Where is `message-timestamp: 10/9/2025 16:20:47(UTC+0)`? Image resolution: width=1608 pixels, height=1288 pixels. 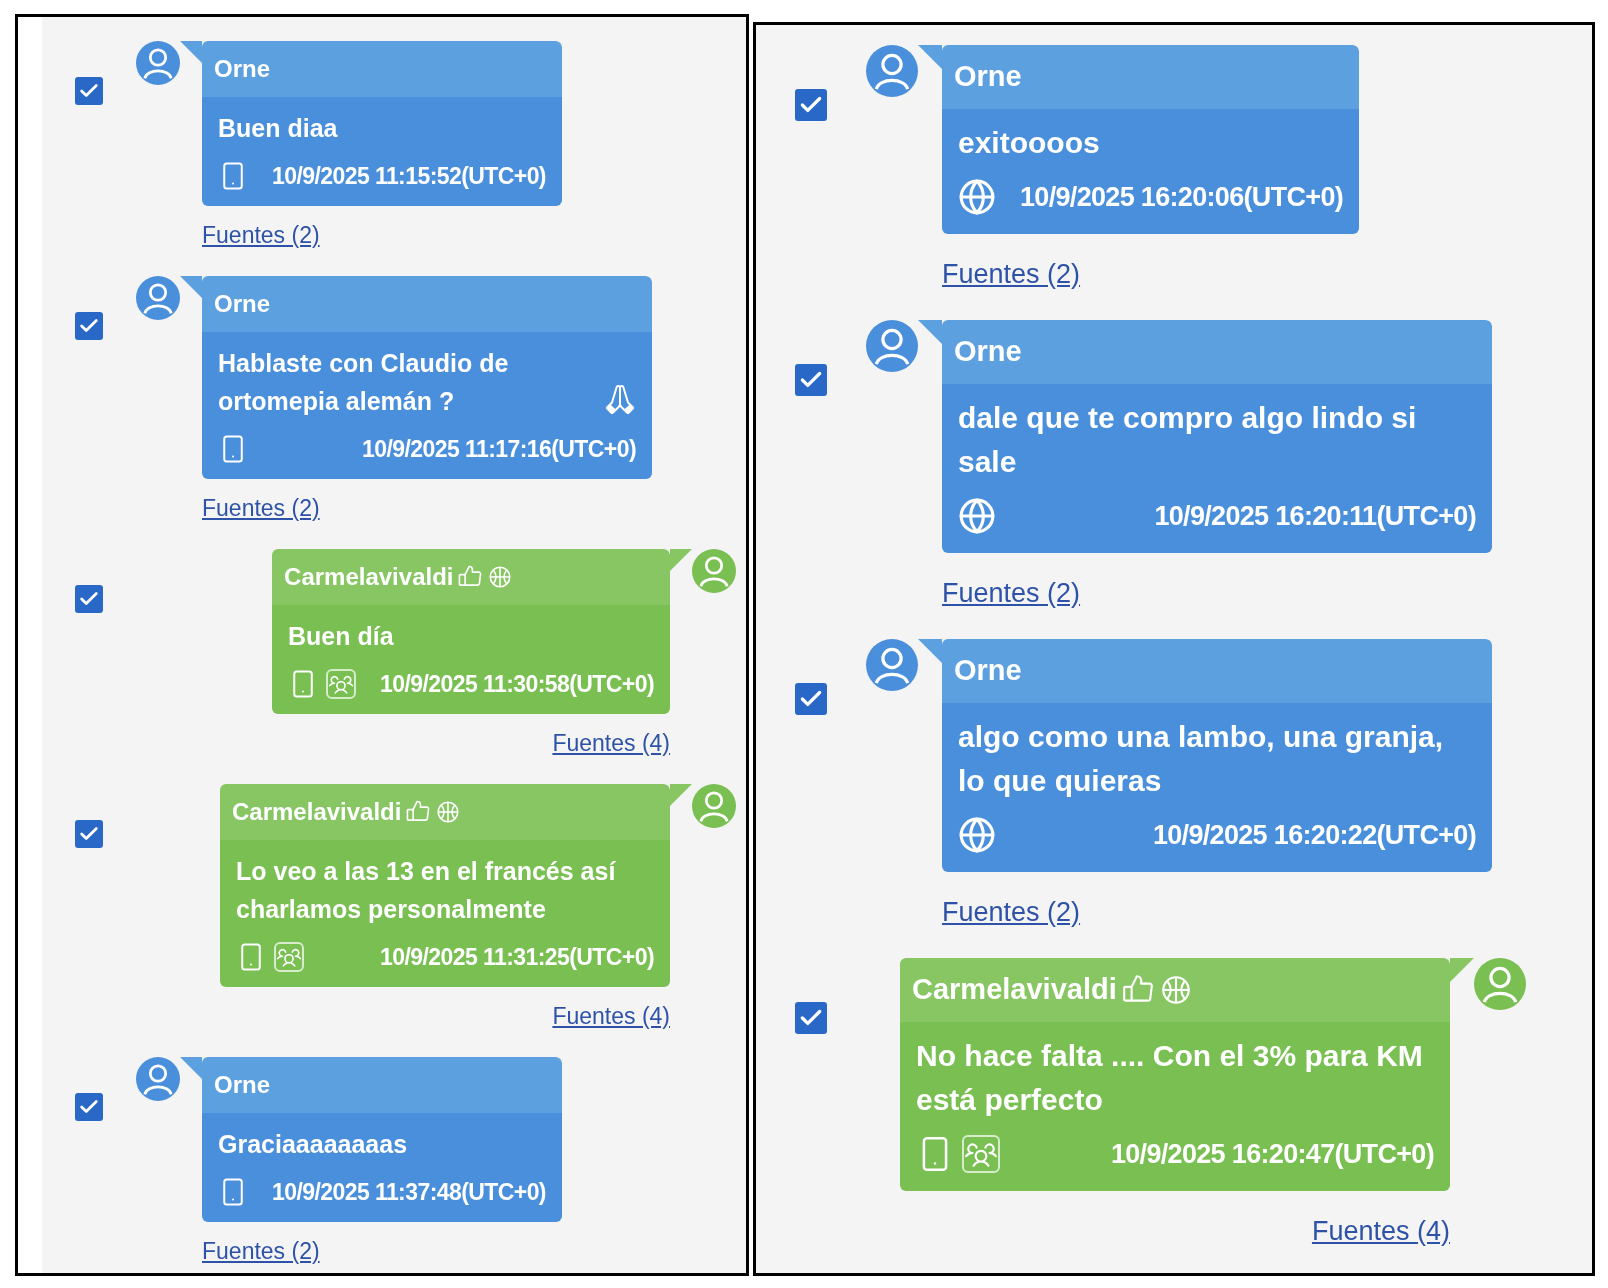
message-timestamp: 10/9/2025 16:20:47(UTC+0) is located at coordinates (1272, 1154).